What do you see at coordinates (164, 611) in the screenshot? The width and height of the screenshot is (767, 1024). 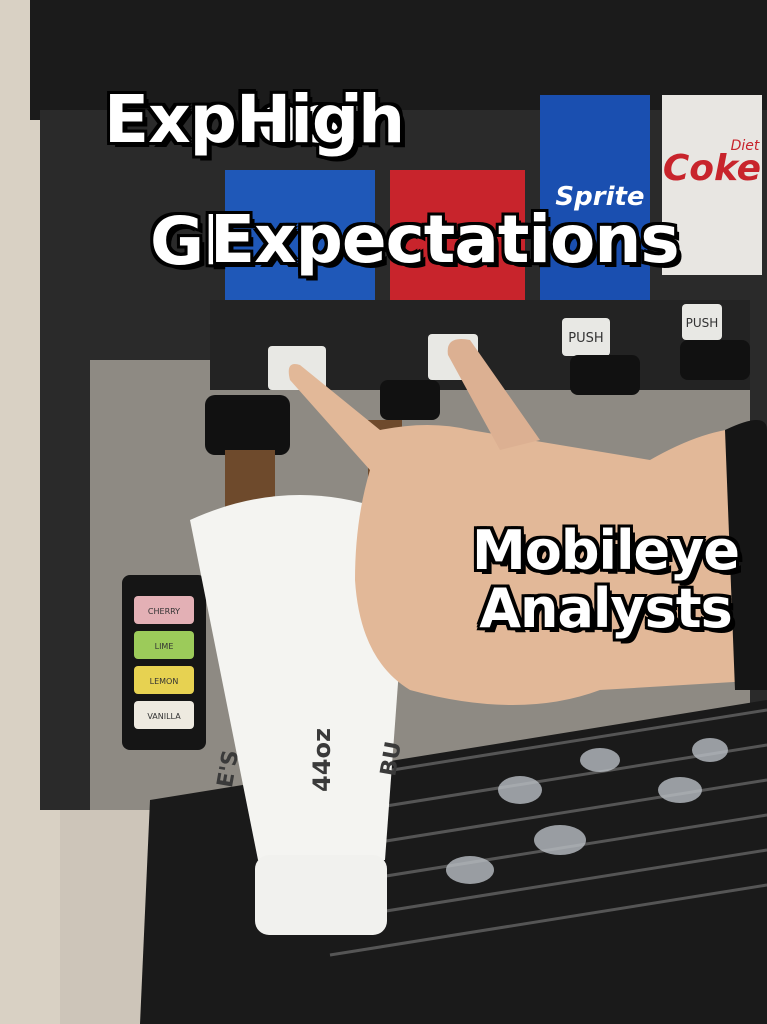 I see `flavor-cherry-label: CHERRY` at bounding box center [164, 611].